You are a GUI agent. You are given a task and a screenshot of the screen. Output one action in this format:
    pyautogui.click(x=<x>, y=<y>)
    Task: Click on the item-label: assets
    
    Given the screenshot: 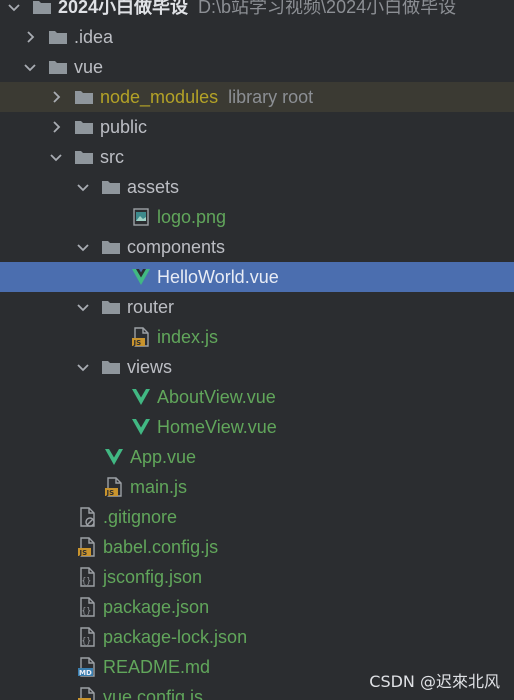 What is the action you would take?
    pyautogui.click(x=153, y=187)
    